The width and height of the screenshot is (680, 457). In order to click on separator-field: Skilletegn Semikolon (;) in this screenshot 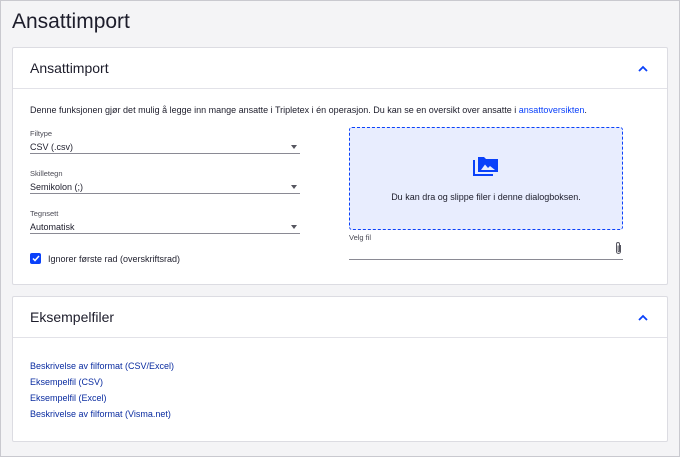, I will do `click(165, 181)`.